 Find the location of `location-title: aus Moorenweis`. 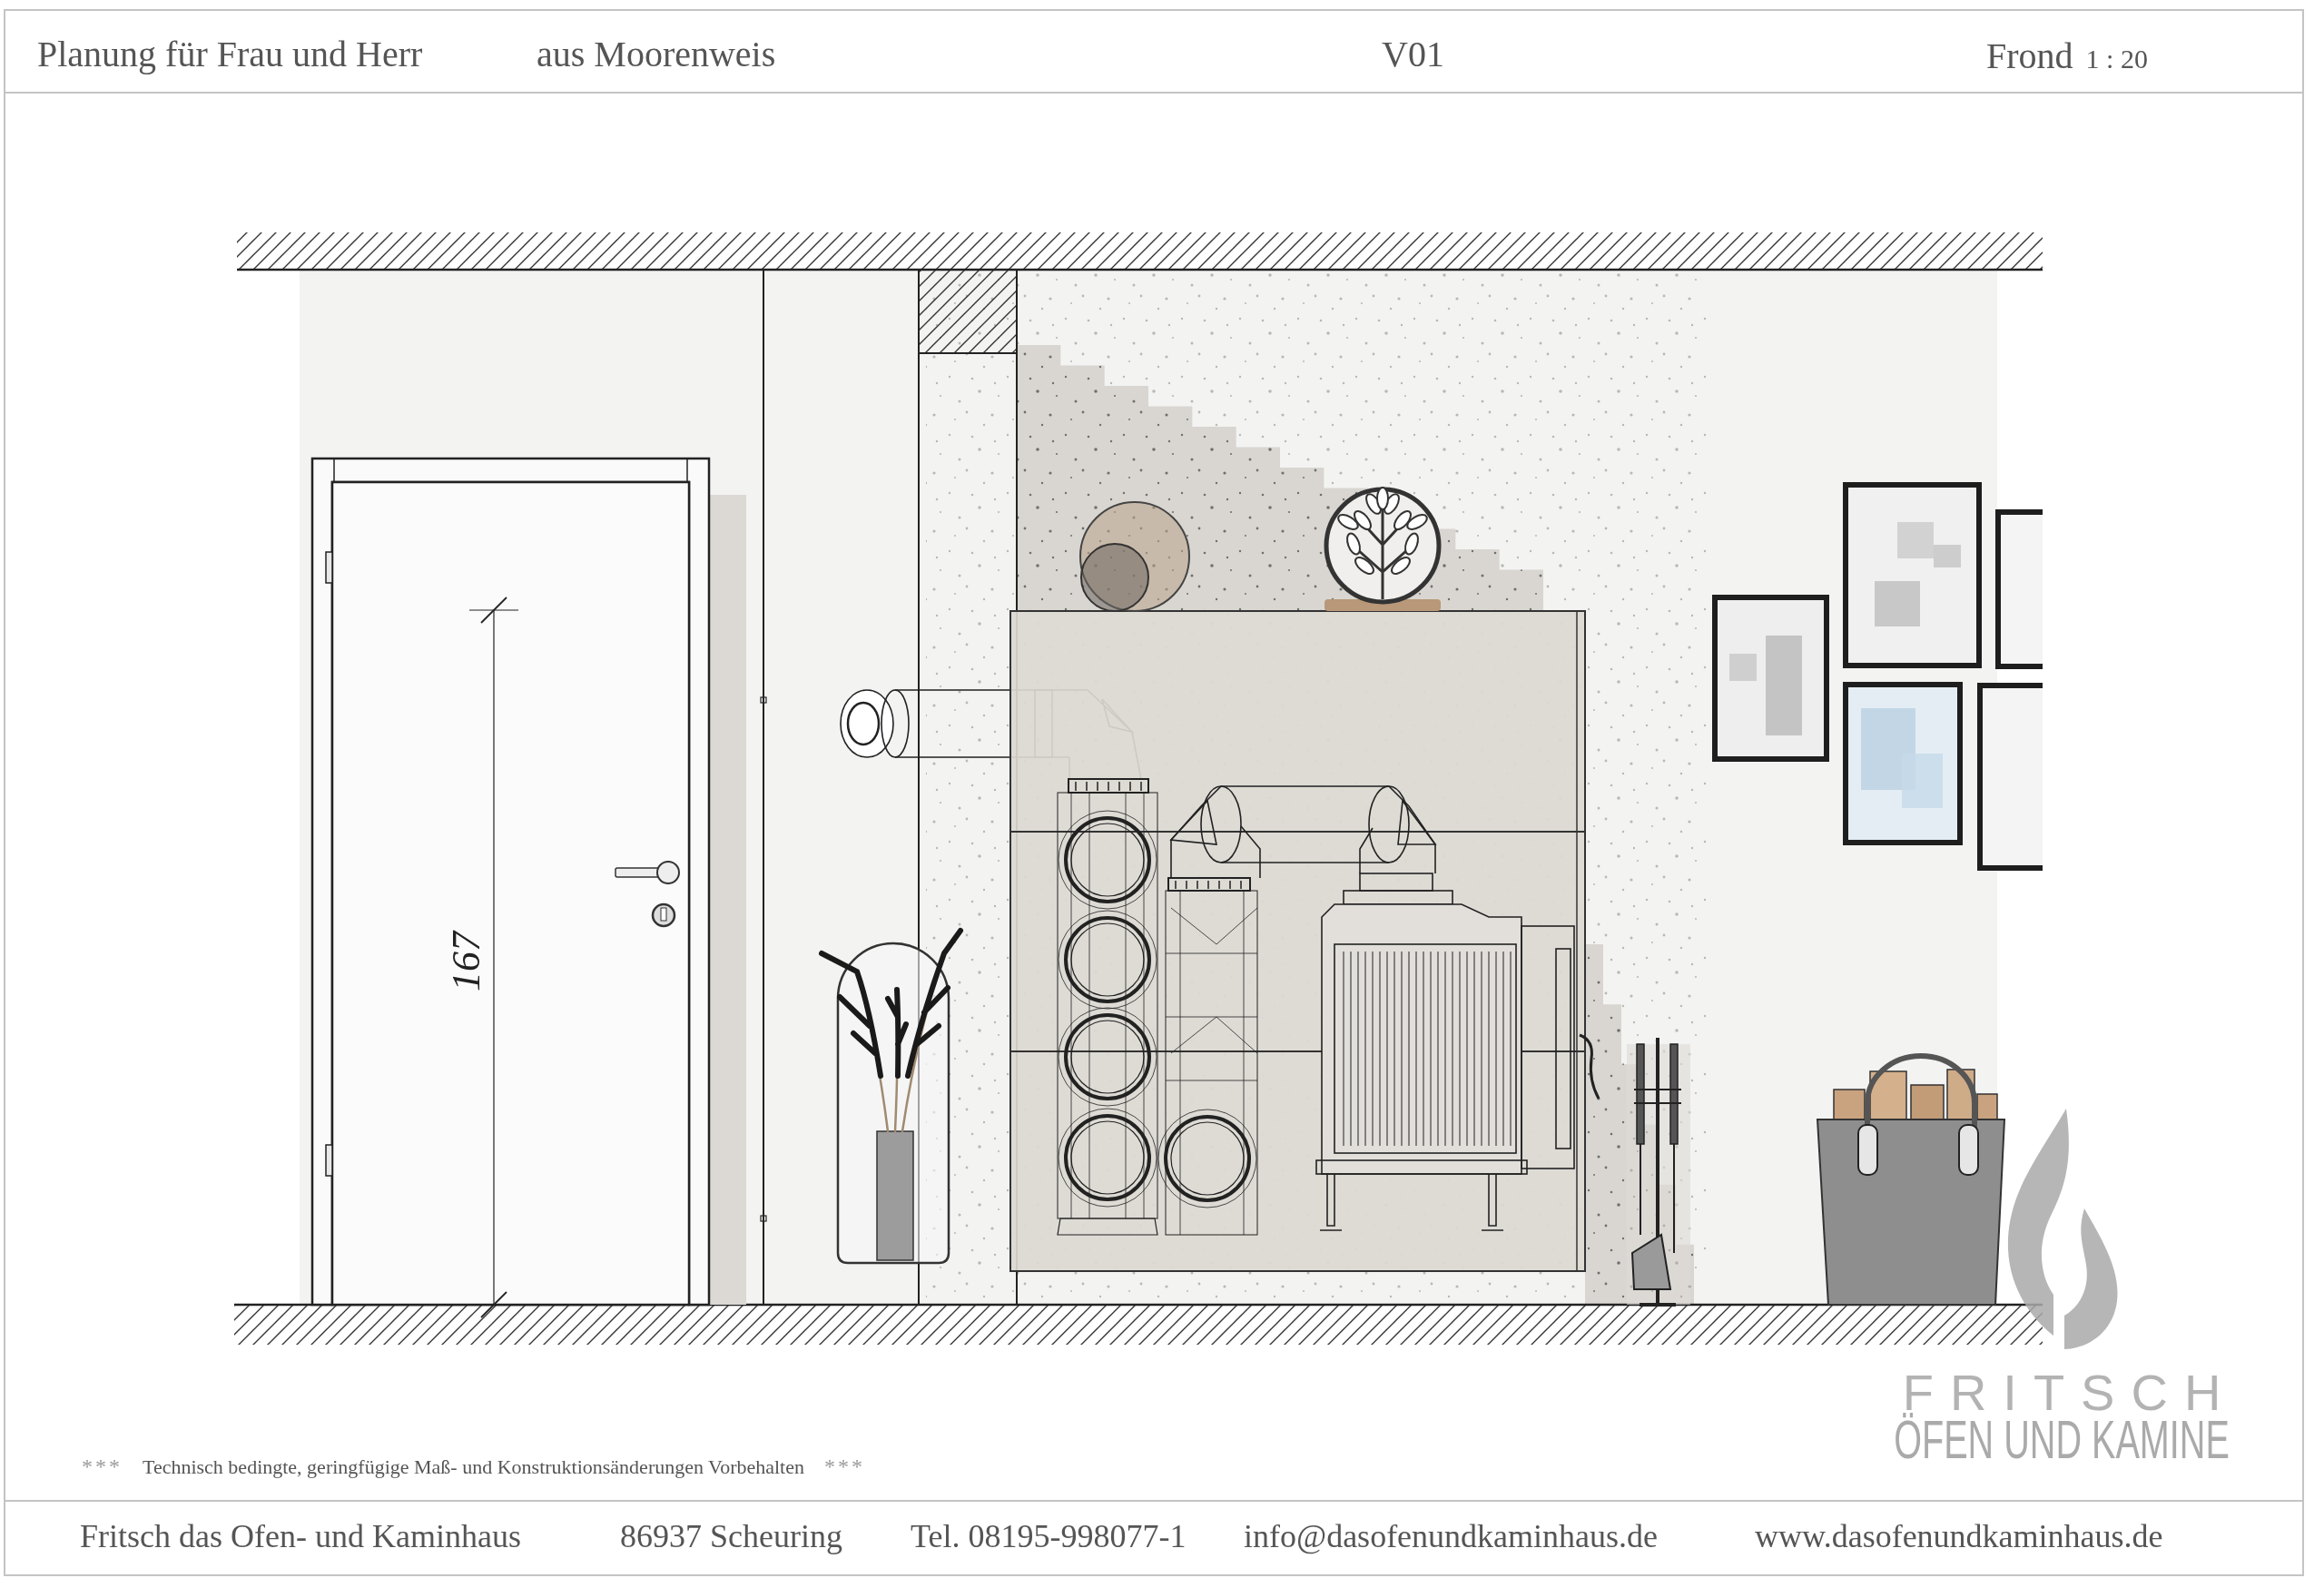

location-title: aus Moorenweis is located at coordinates (657, 54).